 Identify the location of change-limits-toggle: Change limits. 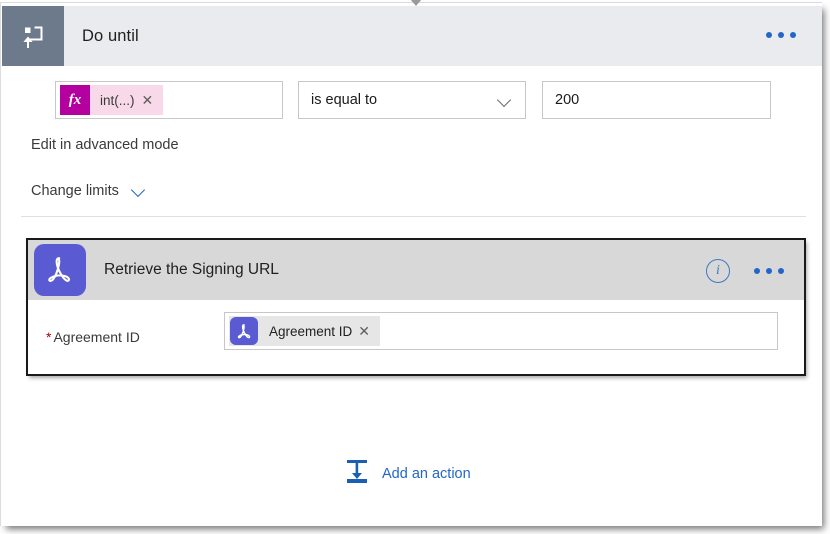
(89, 191).